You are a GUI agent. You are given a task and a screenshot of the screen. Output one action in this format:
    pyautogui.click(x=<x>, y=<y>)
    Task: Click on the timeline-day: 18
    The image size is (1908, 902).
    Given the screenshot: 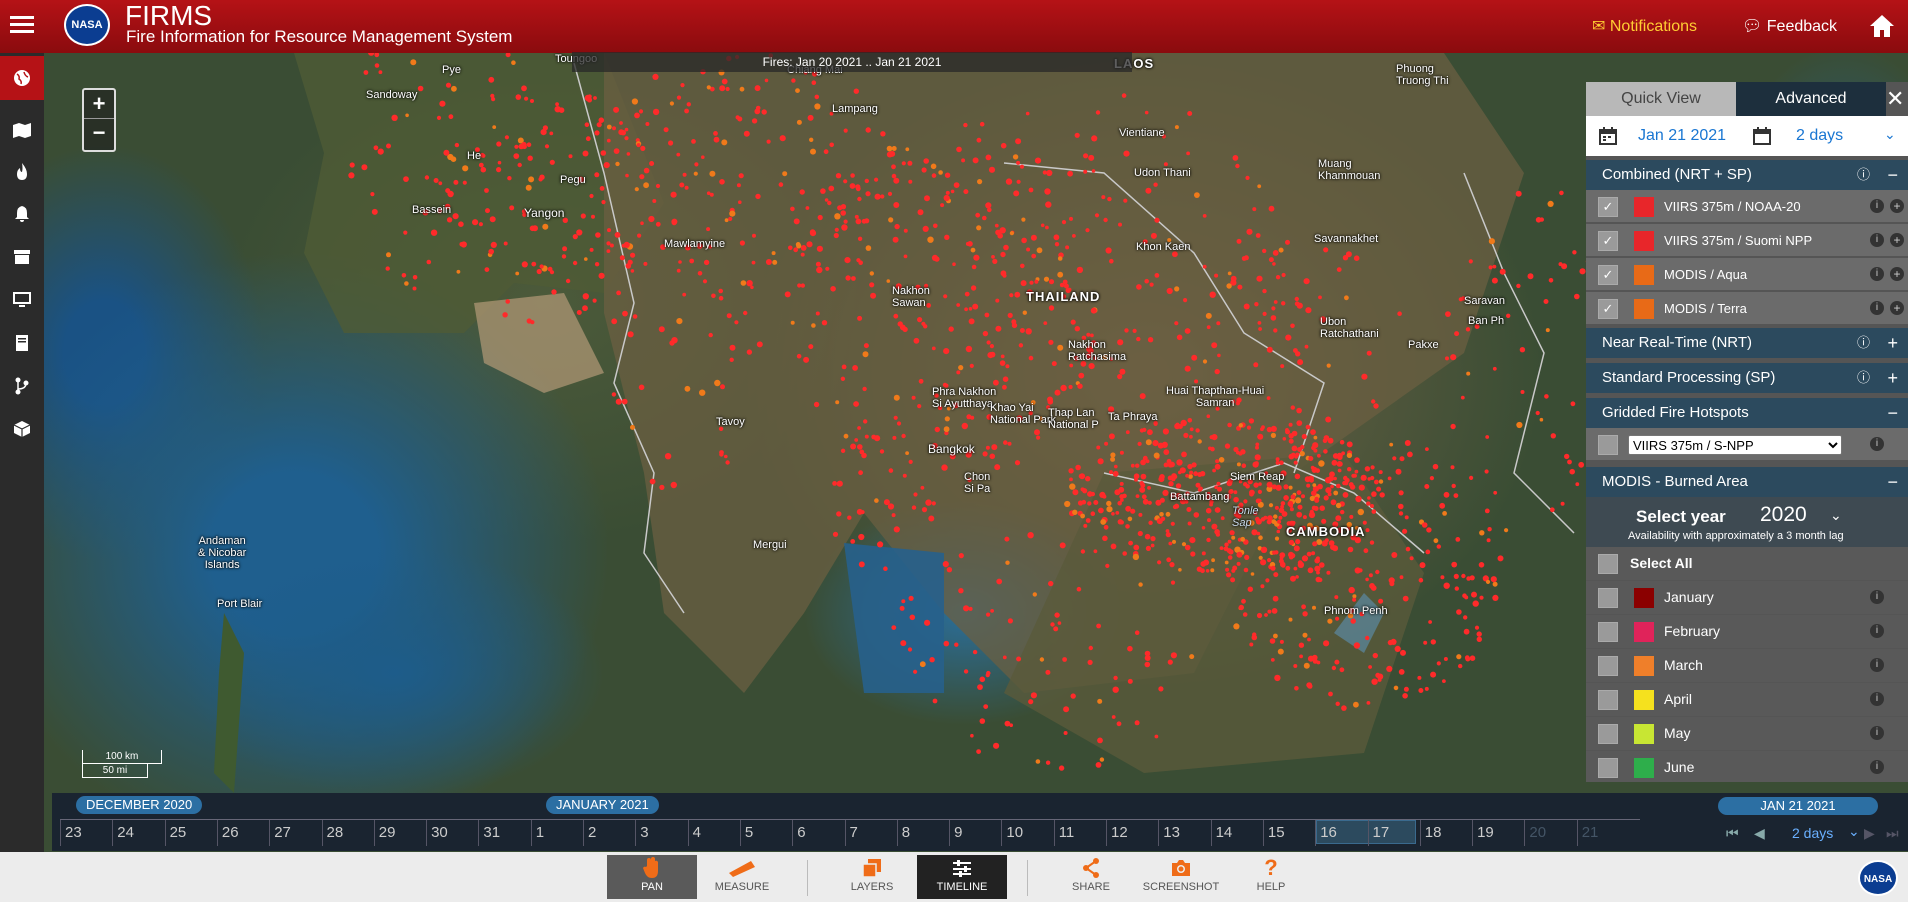 What is the action you would take?
    pyautogui.click(x=1445, y=833)
    